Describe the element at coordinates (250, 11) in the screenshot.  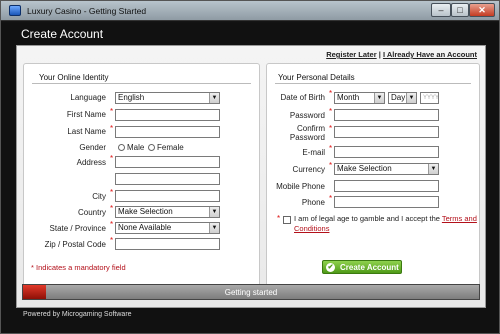
I see `title-bar: Luxury Casino - Getting Started – □ ✕` at that location.